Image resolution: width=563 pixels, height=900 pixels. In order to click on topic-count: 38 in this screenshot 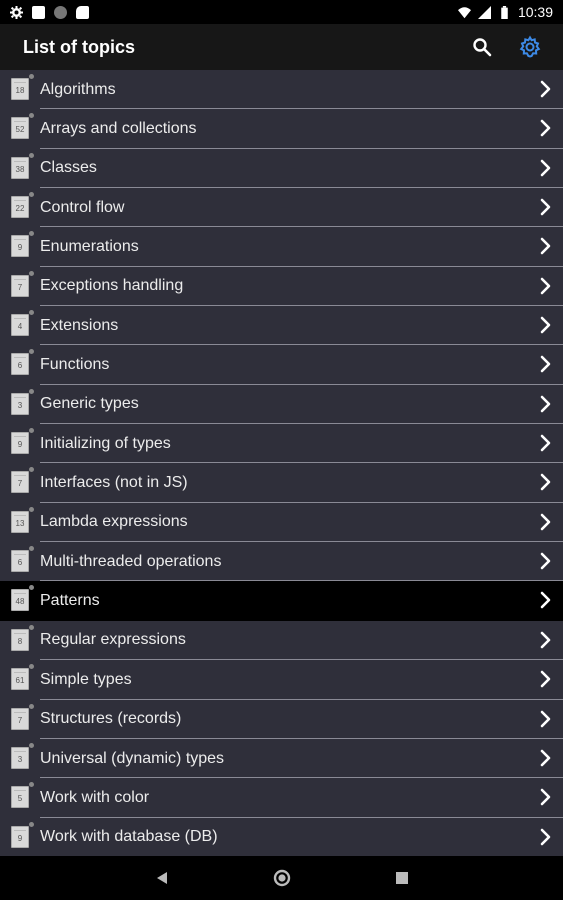, I will do `click(20, 169)`.